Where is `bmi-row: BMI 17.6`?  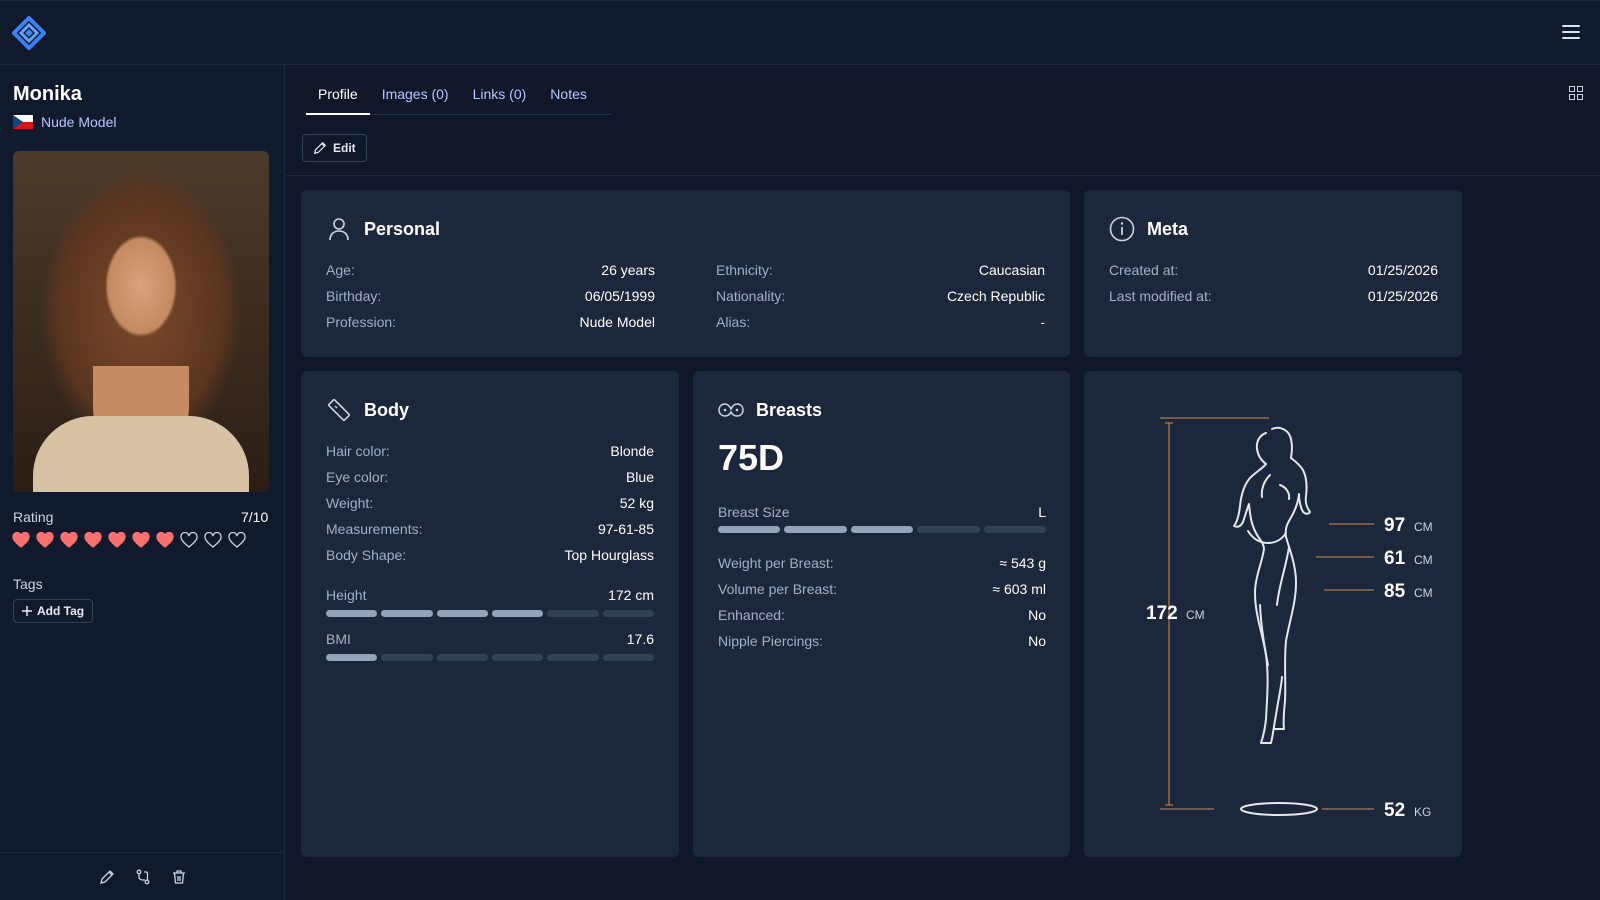
bmi-row: BMI 17.6 is located at coordinates (490, 639).